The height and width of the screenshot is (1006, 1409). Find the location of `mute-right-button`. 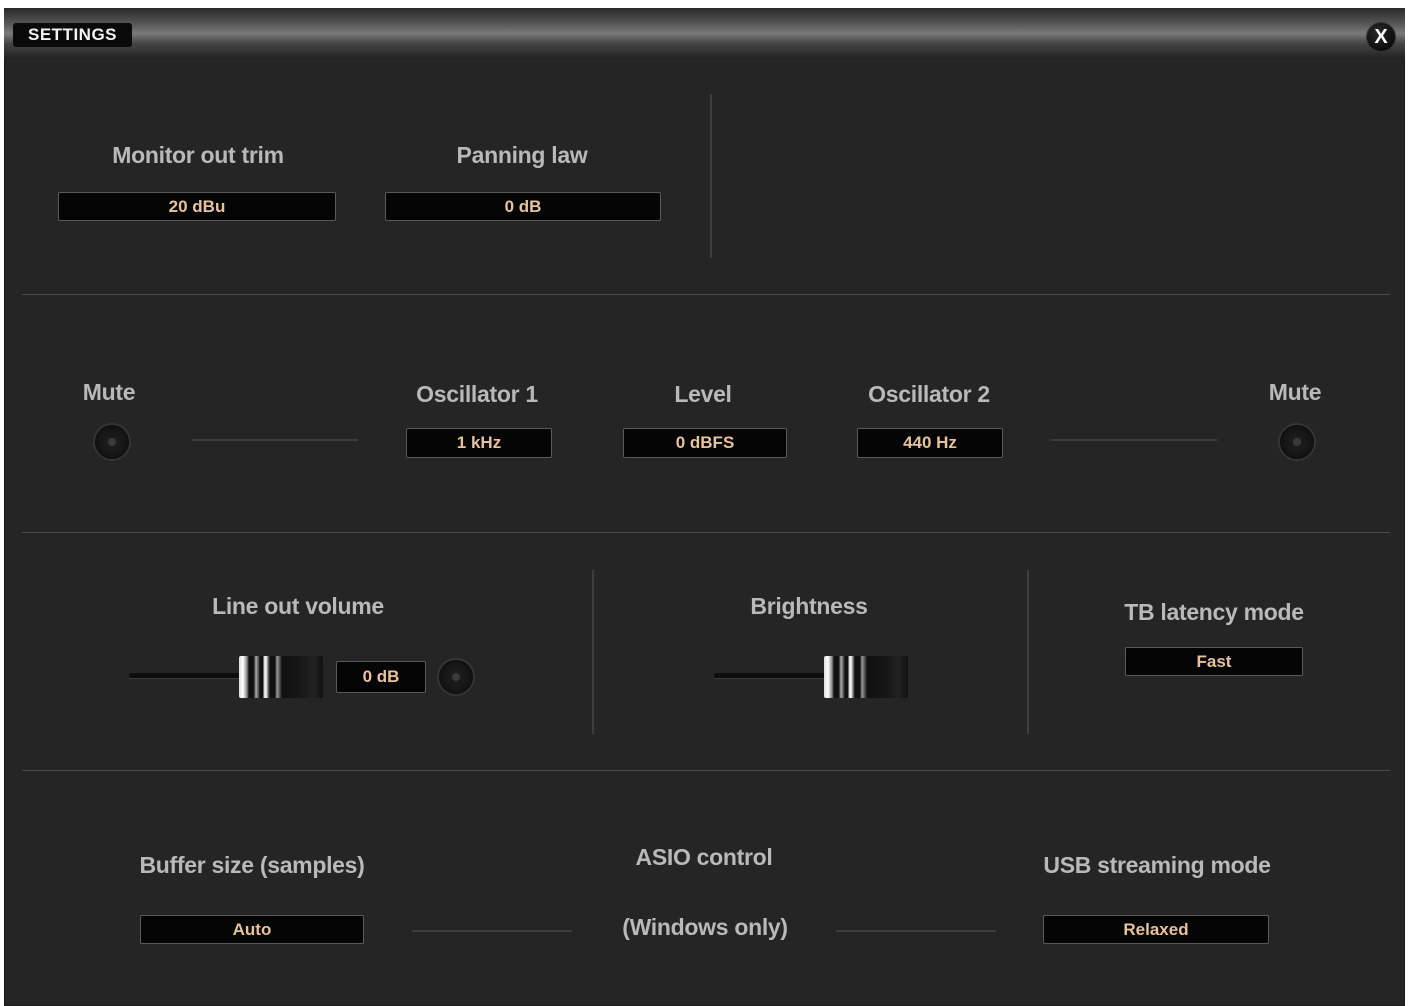

mute-right-button is located at coordinates (1297, 442).